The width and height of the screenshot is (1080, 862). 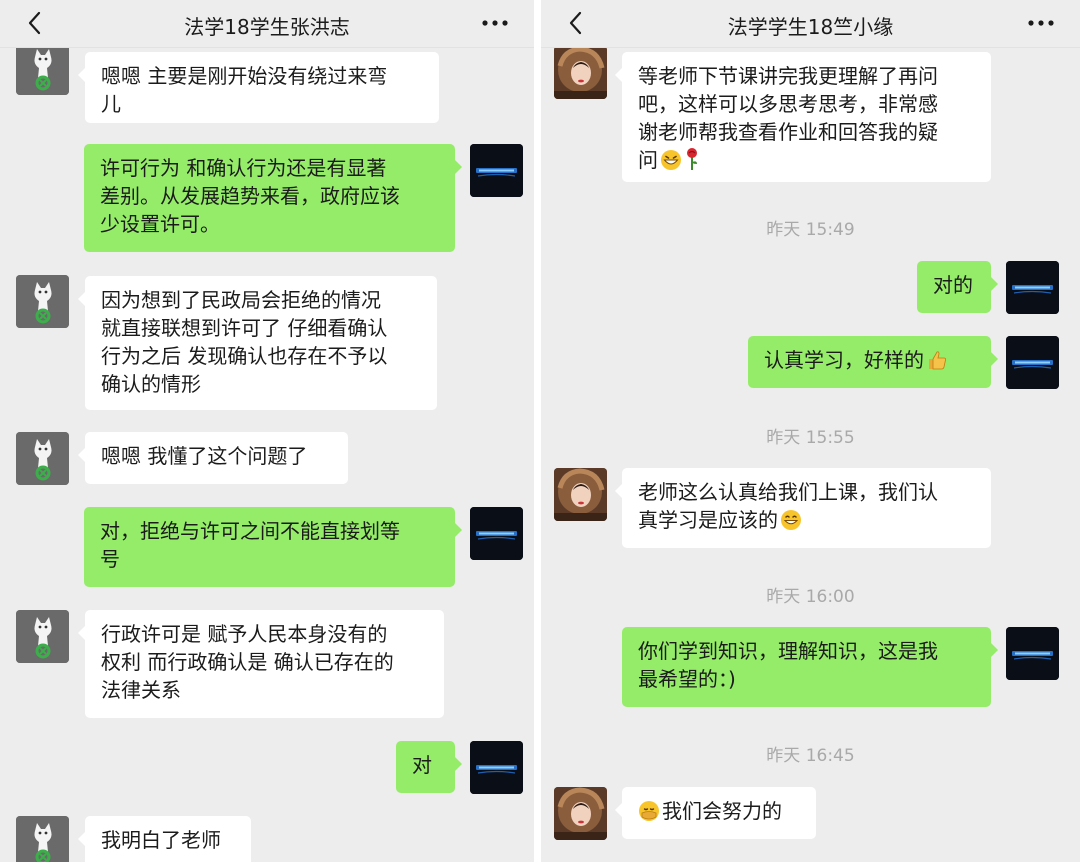 What do you see at coordinates (151, 384) in the screenshot?
I see `message-line: 确认的情形` at bounding box center [151, 384].